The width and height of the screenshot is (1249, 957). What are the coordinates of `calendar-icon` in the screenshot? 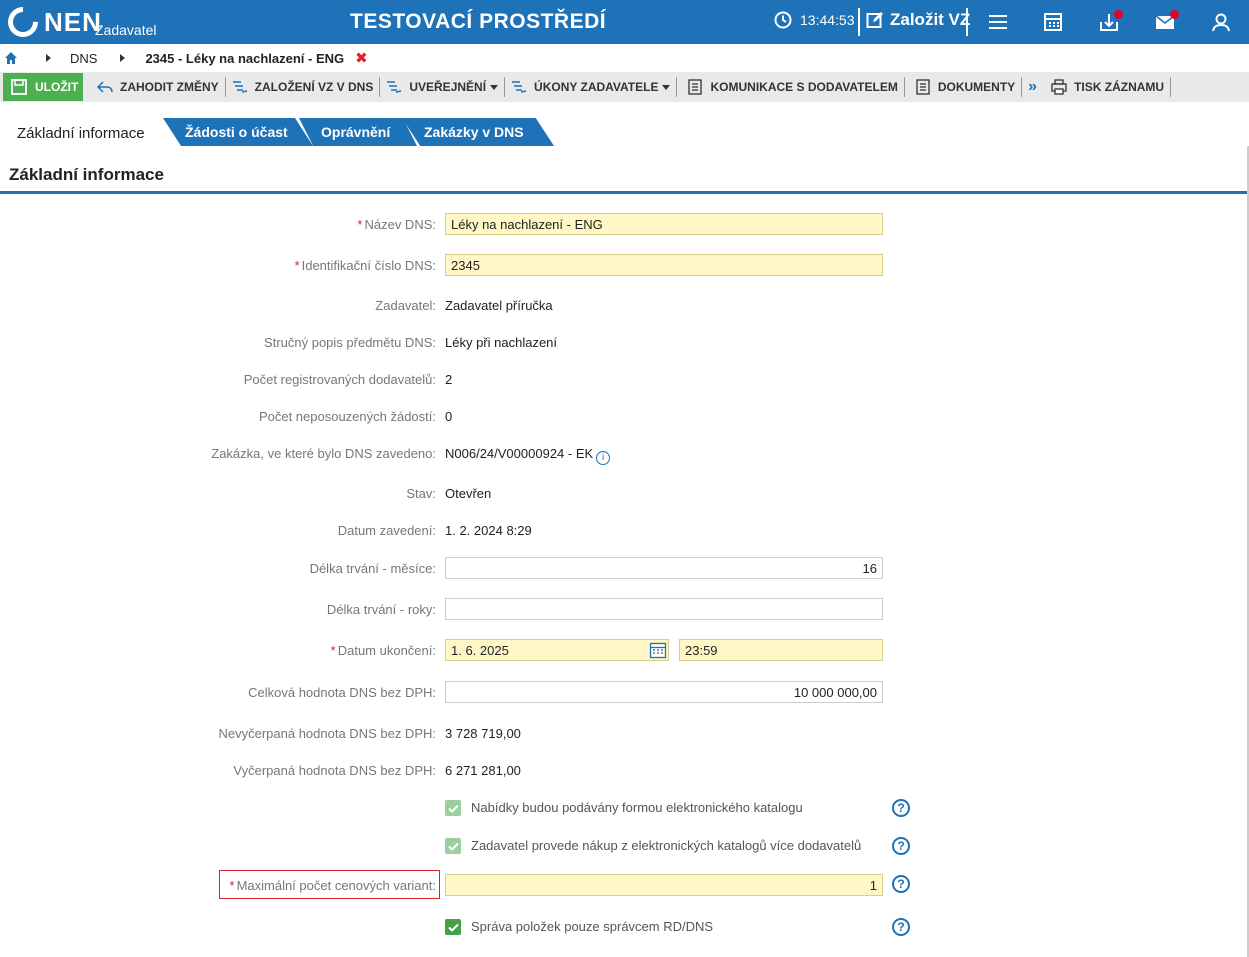 It's located at (1053, 22).